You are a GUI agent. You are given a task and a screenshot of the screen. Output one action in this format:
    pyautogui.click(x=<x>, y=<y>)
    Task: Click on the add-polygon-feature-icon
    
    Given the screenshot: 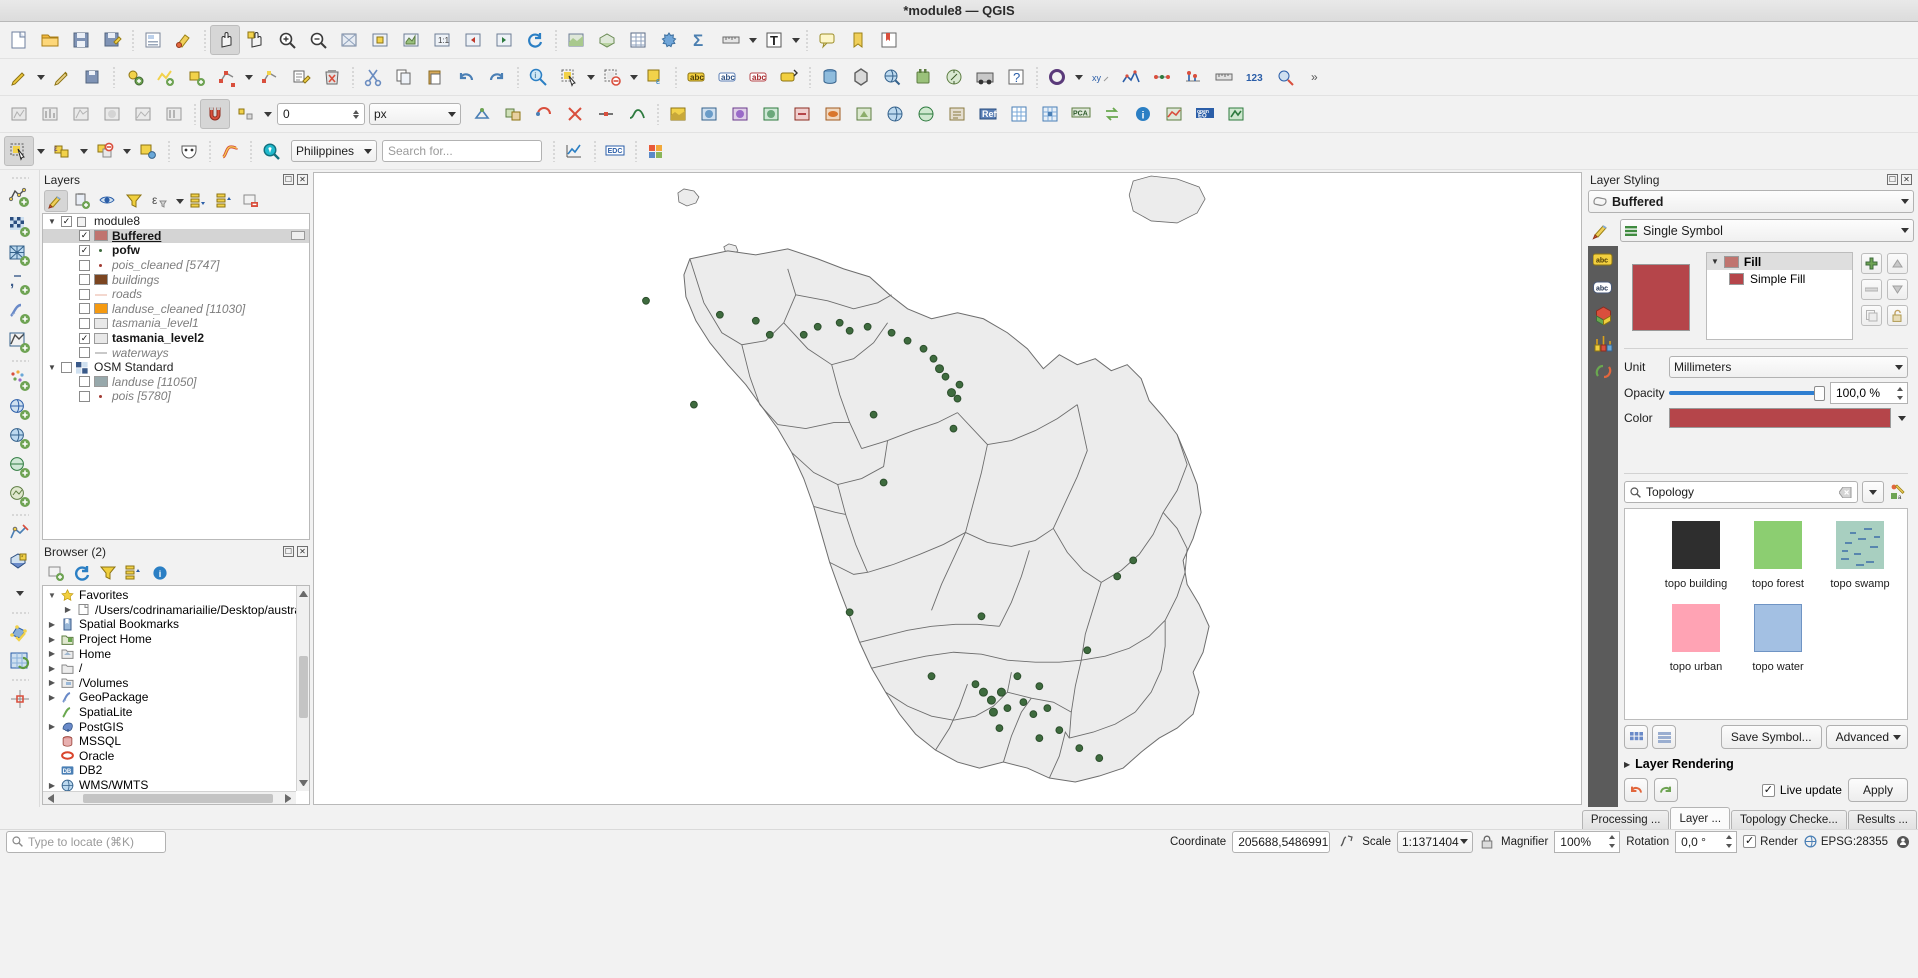 What is the action you would take?
    pyautogui.click(x=196, y=77)
    